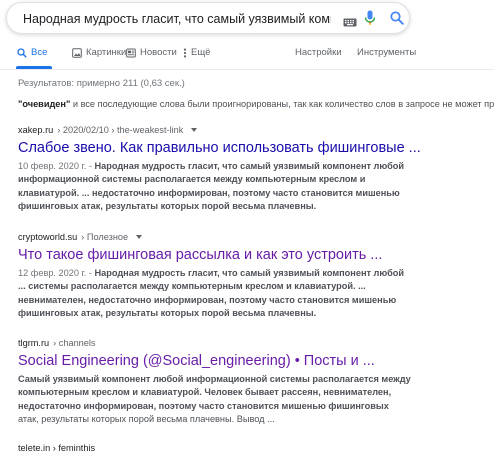 The width and height of the screenshot is (494, 453). What do you see at coordinates (74, 343) in the screenshot?
I see `result-path: › channels` at bounding box center [74, 343].